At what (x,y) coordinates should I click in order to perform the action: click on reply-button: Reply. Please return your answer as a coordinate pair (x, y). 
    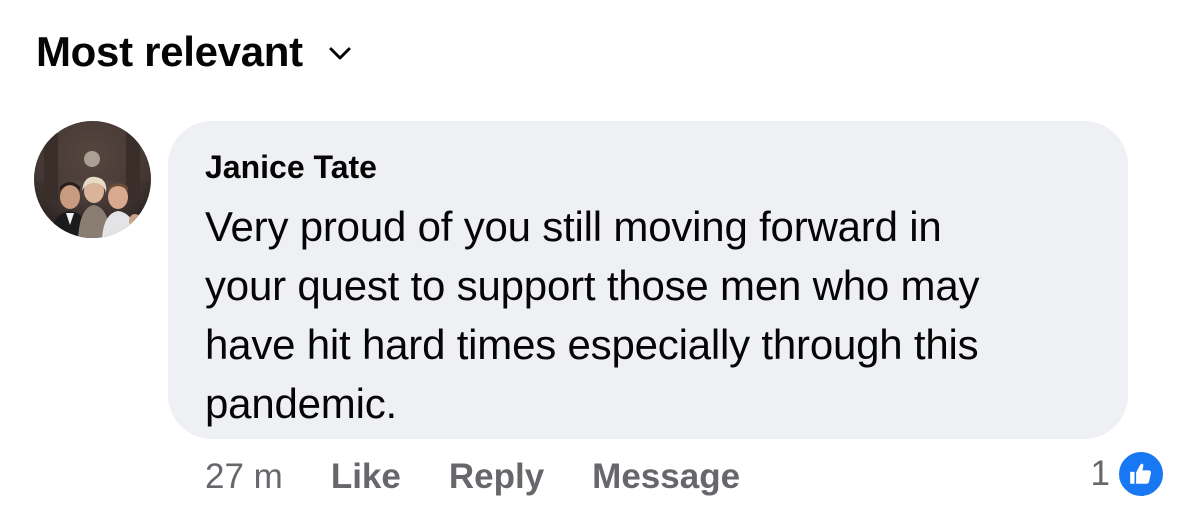
    Looking at the image, I should click on (496, 477).